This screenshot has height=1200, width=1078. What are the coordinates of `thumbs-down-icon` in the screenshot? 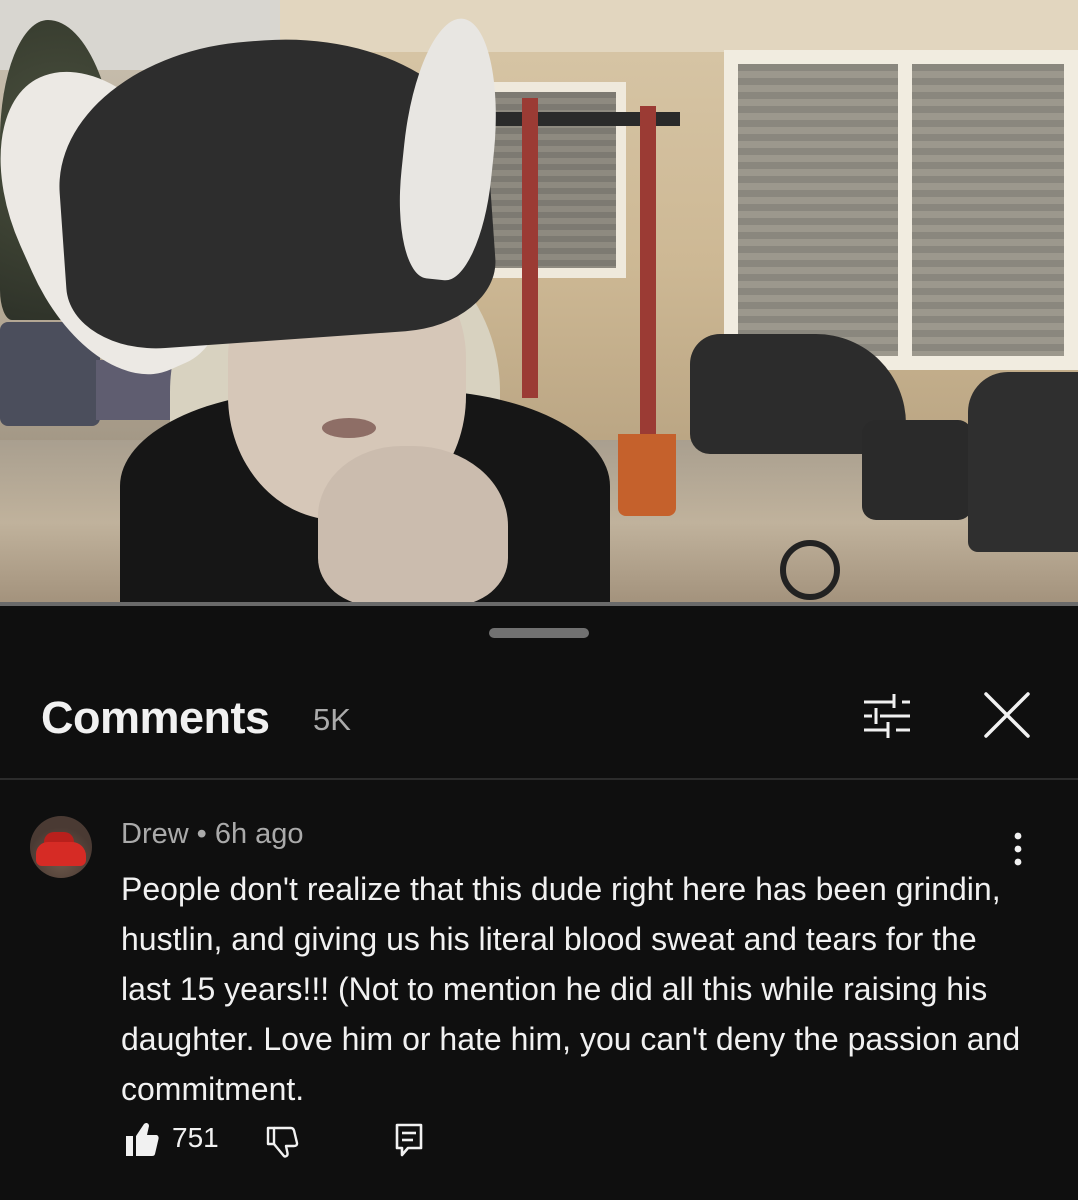 It's located at (282, 1142).